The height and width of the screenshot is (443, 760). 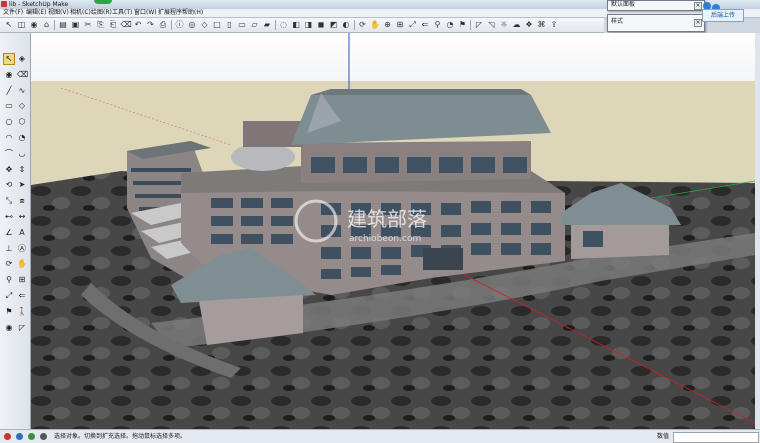 What do you see at coordinates (517, 25) in the screenshot?
I see `fog-icon: ☁` at bounding box center [517, 25].